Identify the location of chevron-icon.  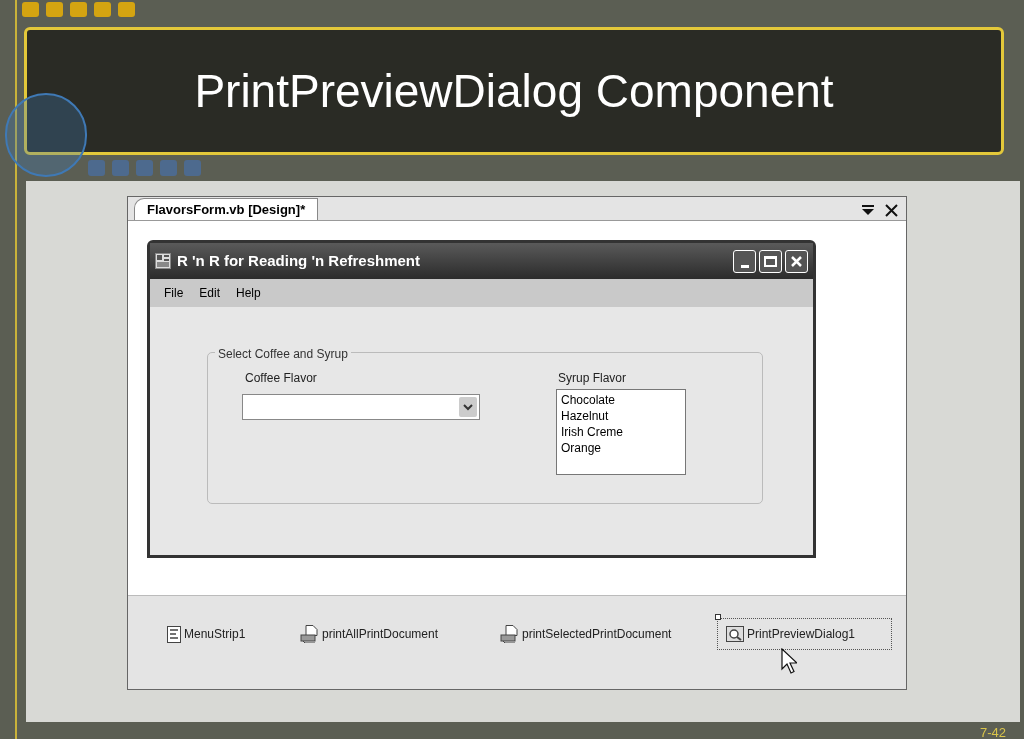
(468, 407).